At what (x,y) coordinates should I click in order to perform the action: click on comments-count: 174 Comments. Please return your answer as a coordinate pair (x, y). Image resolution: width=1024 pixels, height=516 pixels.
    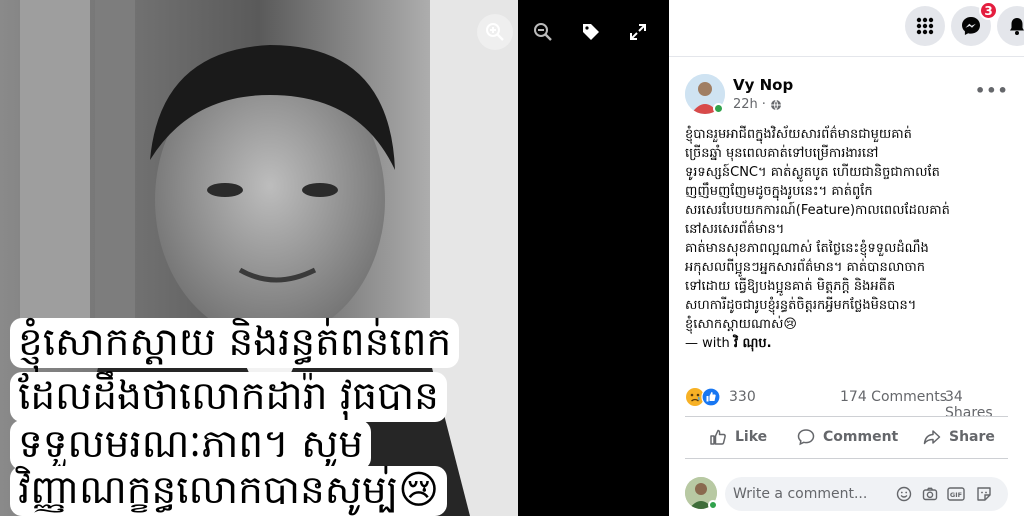
    Looking at the image, I should click on (893, 397).